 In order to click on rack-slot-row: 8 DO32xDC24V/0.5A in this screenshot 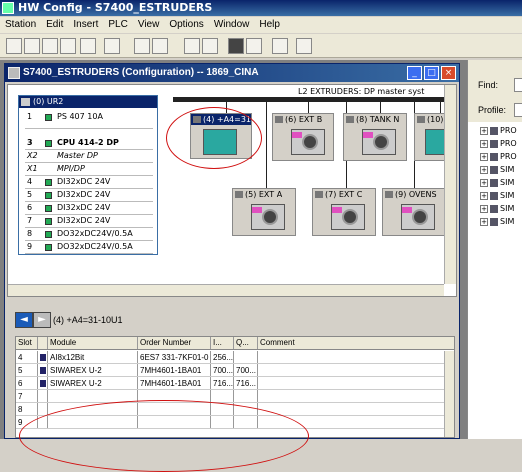, I will do `click(89, 235)`.